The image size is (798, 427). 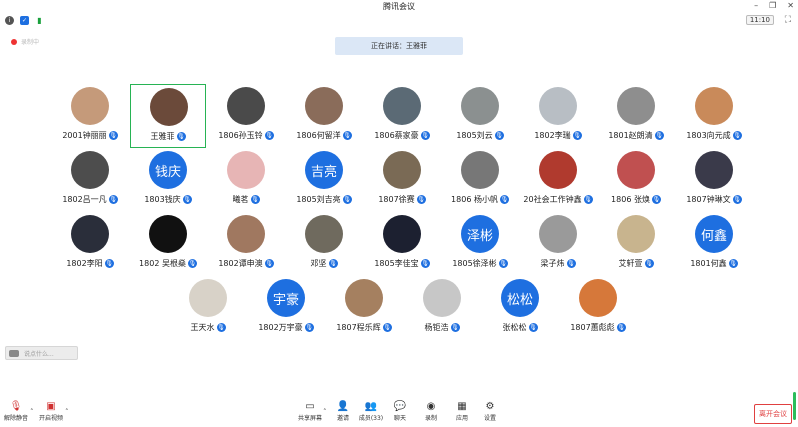 I want to click on screen-share-icon: ▭, so click(x=310, y=406).